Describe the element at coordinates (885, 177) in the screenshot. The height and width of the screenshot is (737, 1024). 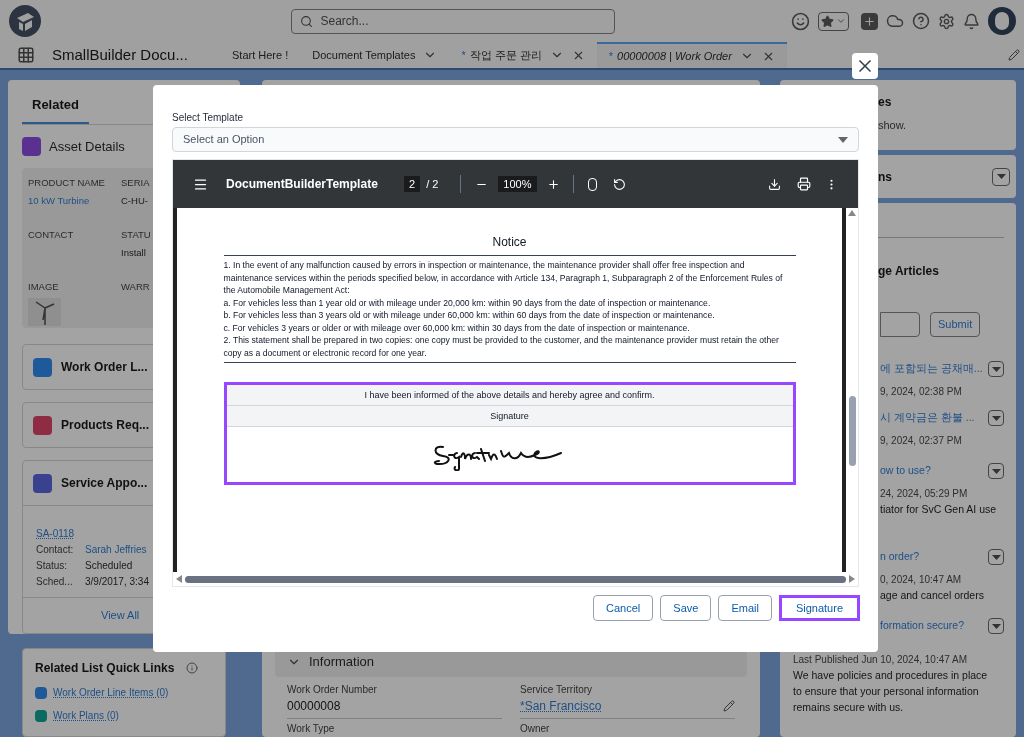
I see `panel-title: ns` at that location.